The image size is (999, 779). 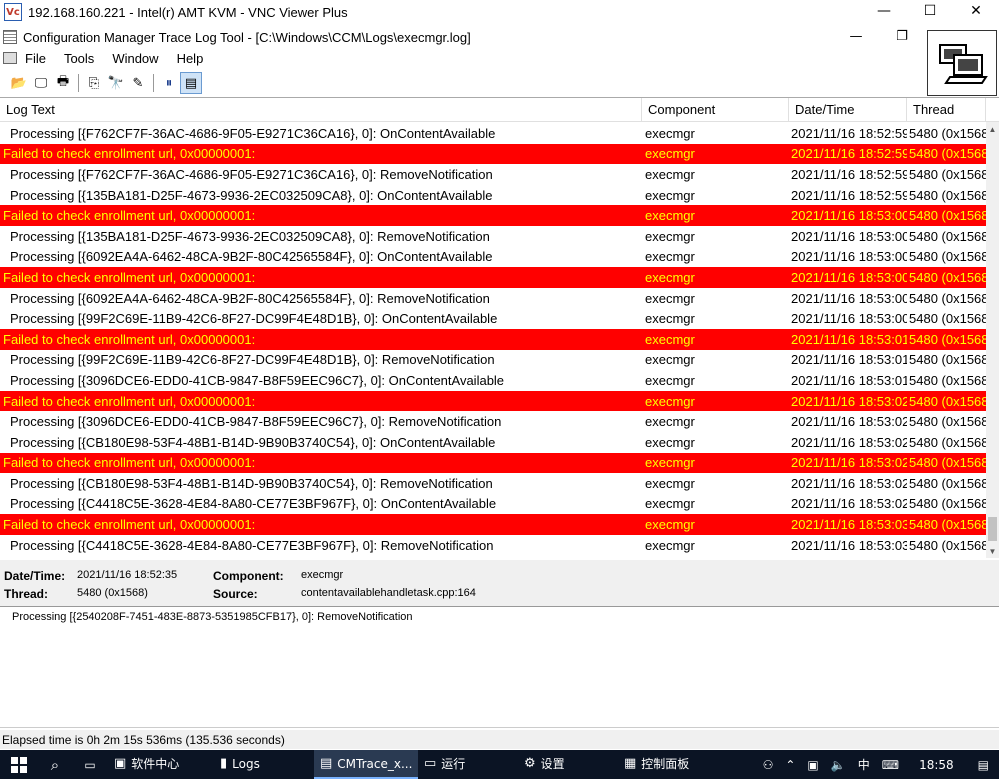 I want to click on print-icon: 🖶, so click(x=63, y=83).